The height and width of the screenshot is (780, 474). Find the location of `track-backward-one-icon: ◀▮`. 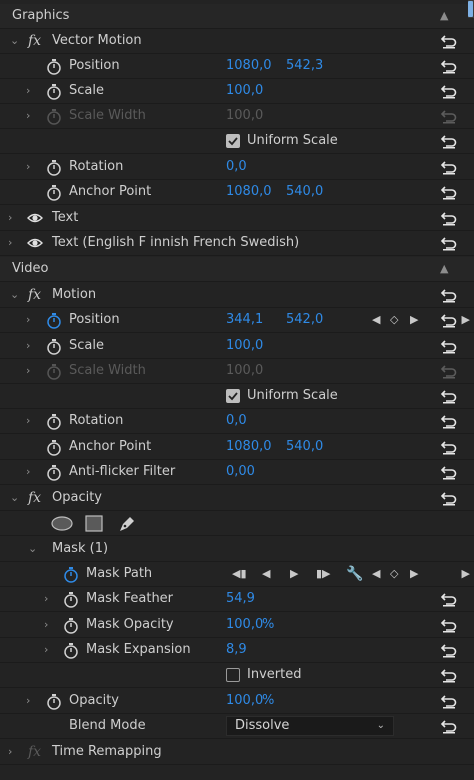

track-backward-one-icon: ◀▮ is located at coordinates (239, 574).